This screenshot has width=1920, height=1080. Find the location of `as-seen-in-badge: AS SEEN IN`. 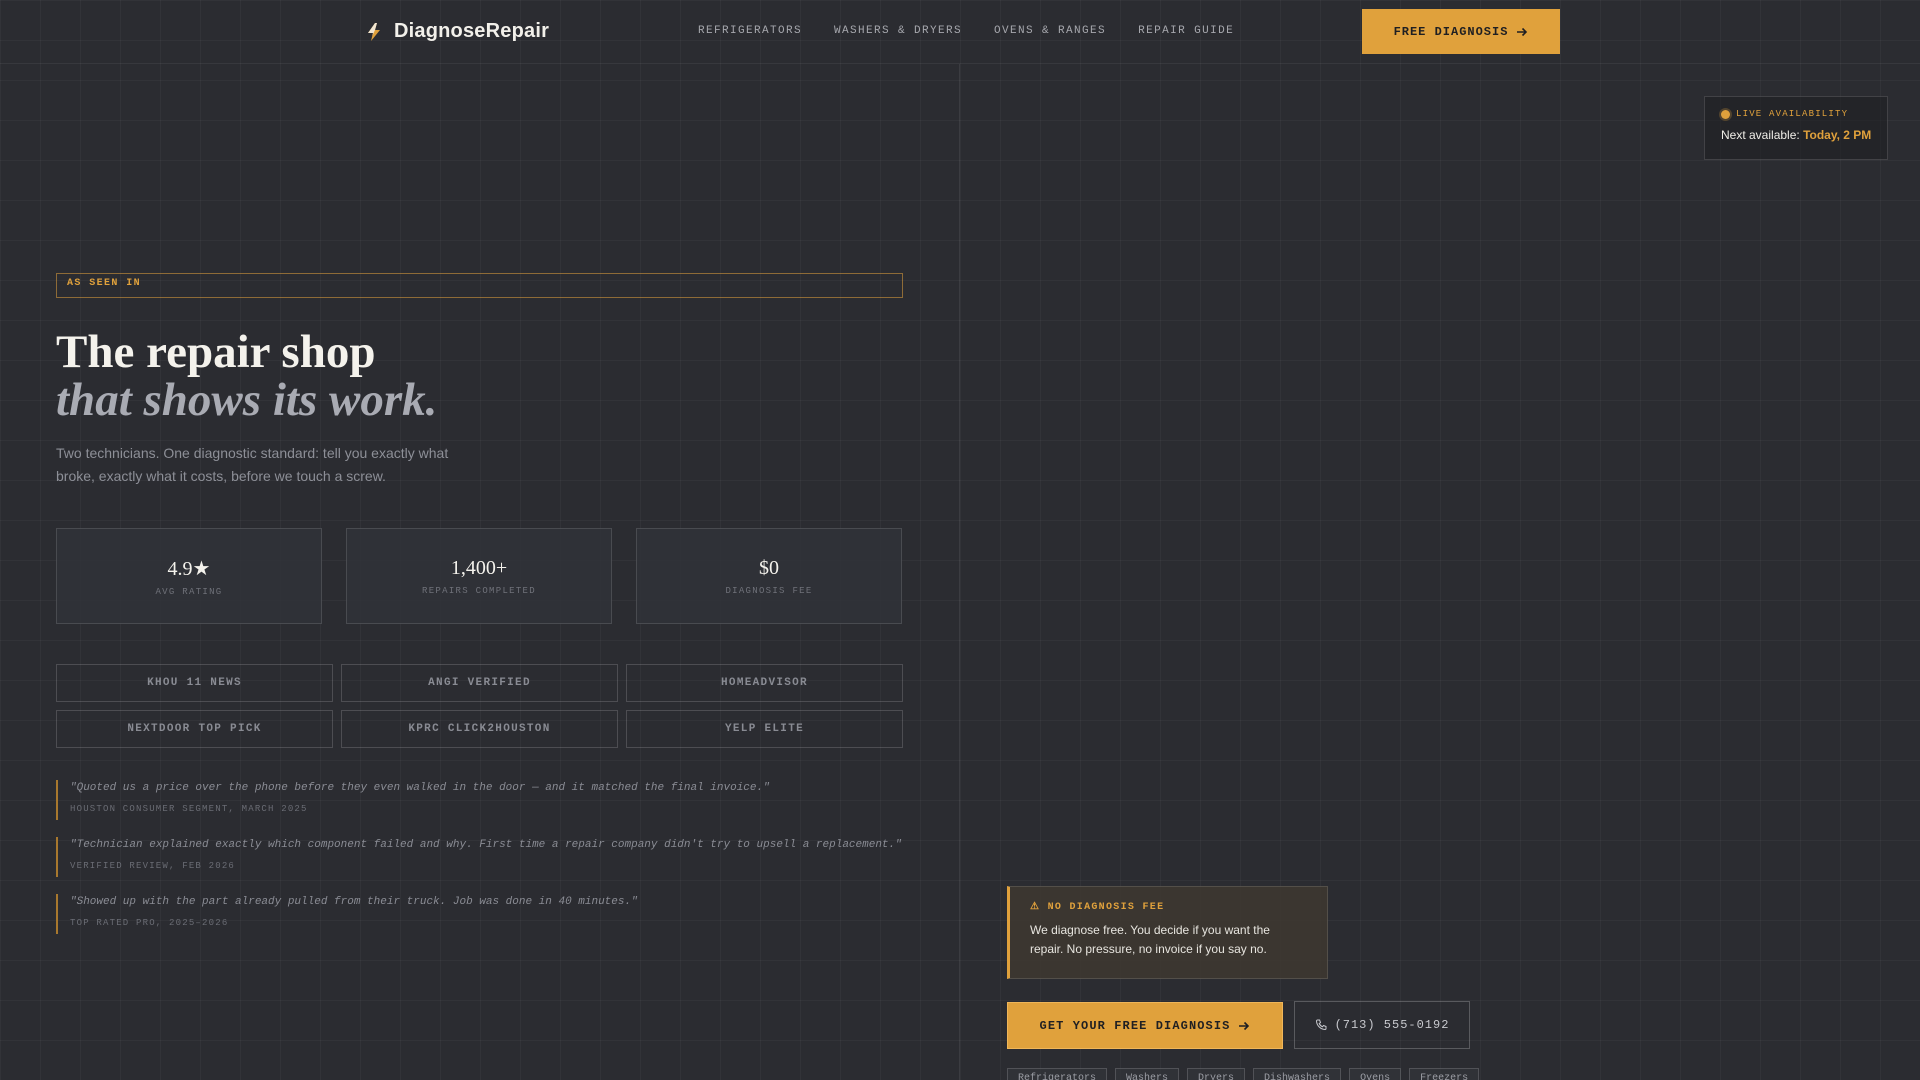

as-seen-in-badge: AS SEEN IN is located at coordinates (479, 285).